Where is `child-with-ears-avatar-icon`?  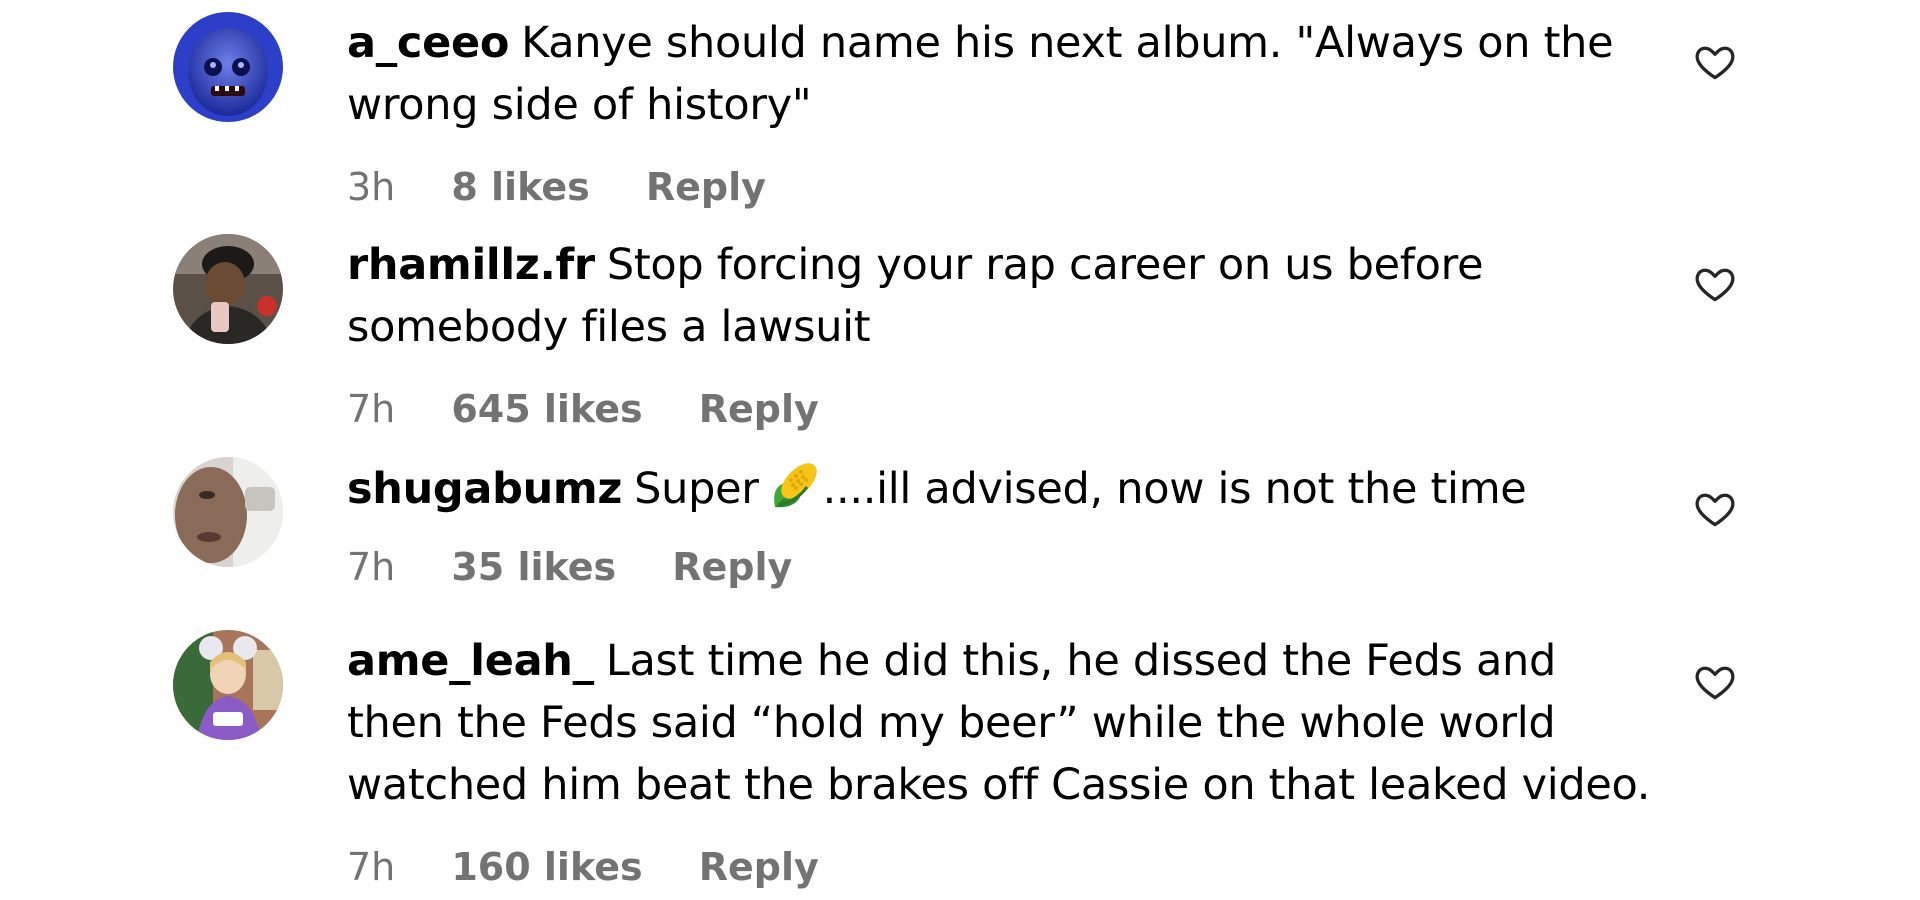 child-with-ears-avatar-icon is located at coordinates (228, 685).